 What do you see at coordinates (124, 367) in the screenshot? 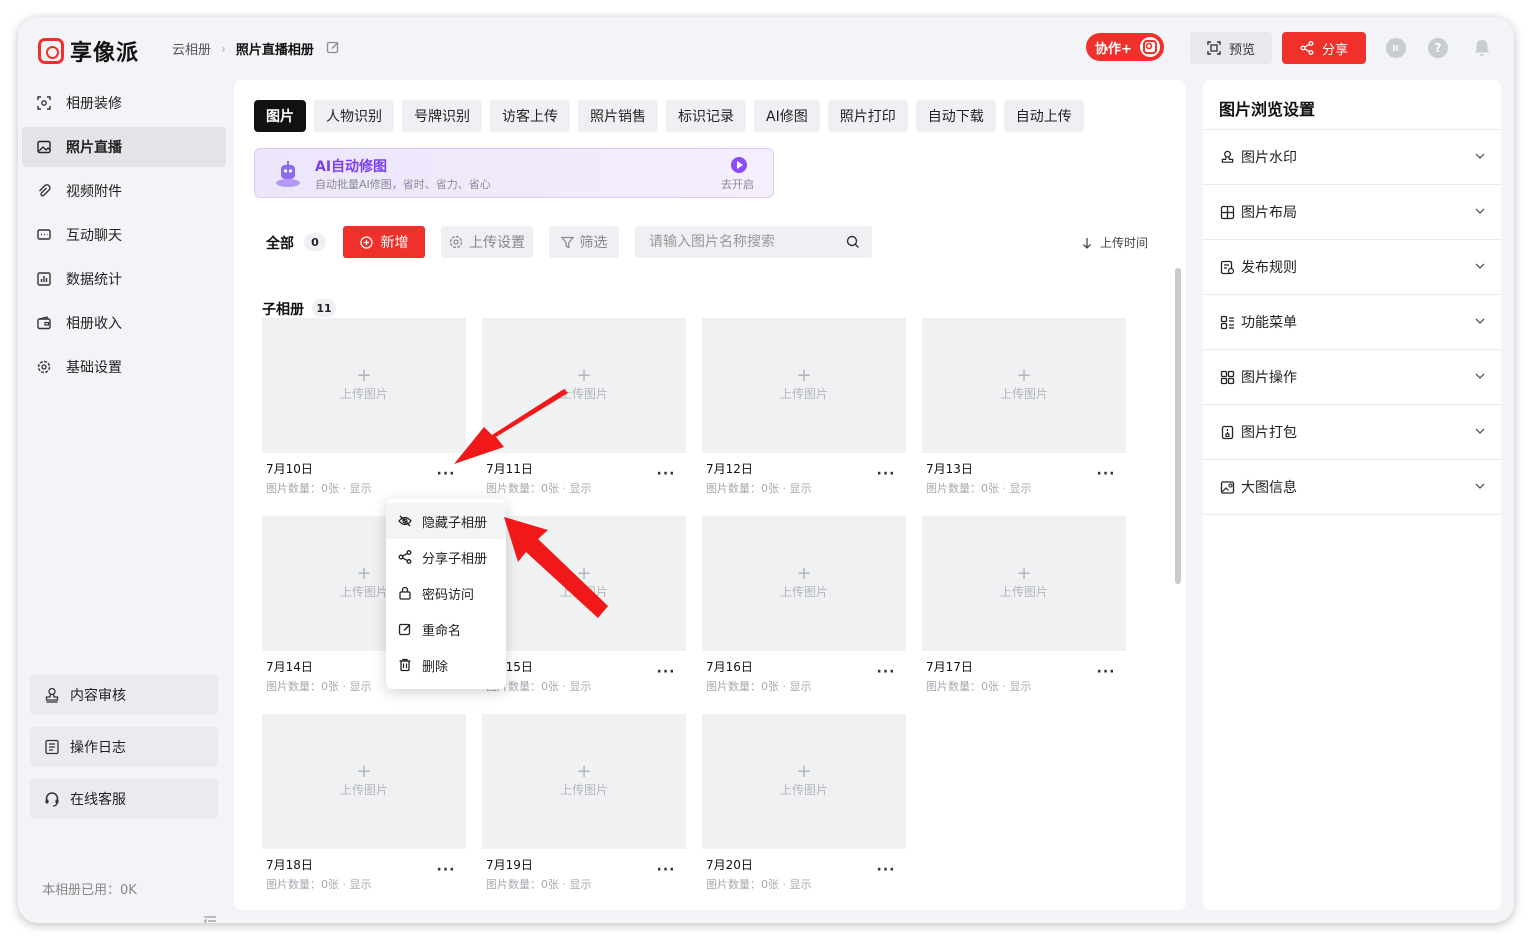
I see `sidebar-item-basic-settings: 基础设置` at bounding box center [124, 367].